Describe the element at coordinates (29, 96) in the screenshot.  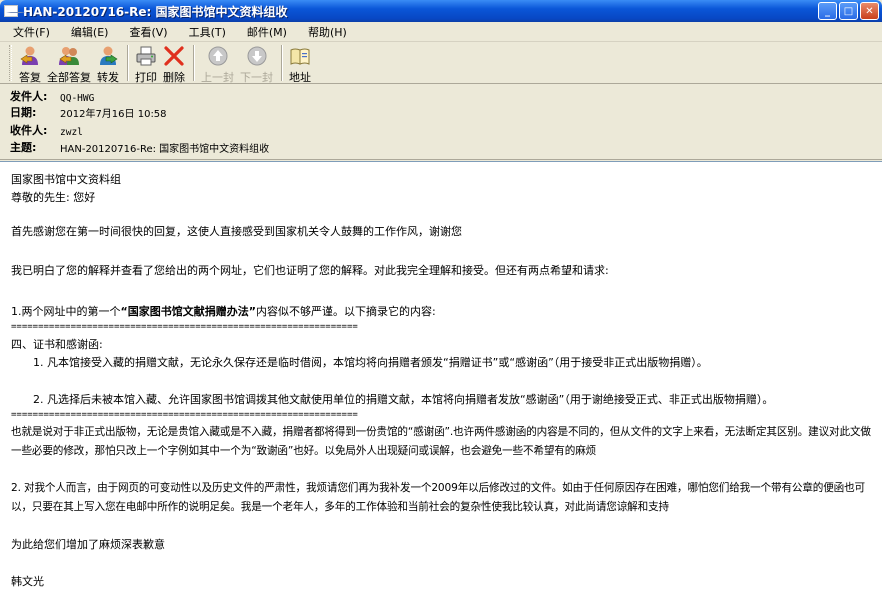
I see `from-label: 发件人:` at that location.